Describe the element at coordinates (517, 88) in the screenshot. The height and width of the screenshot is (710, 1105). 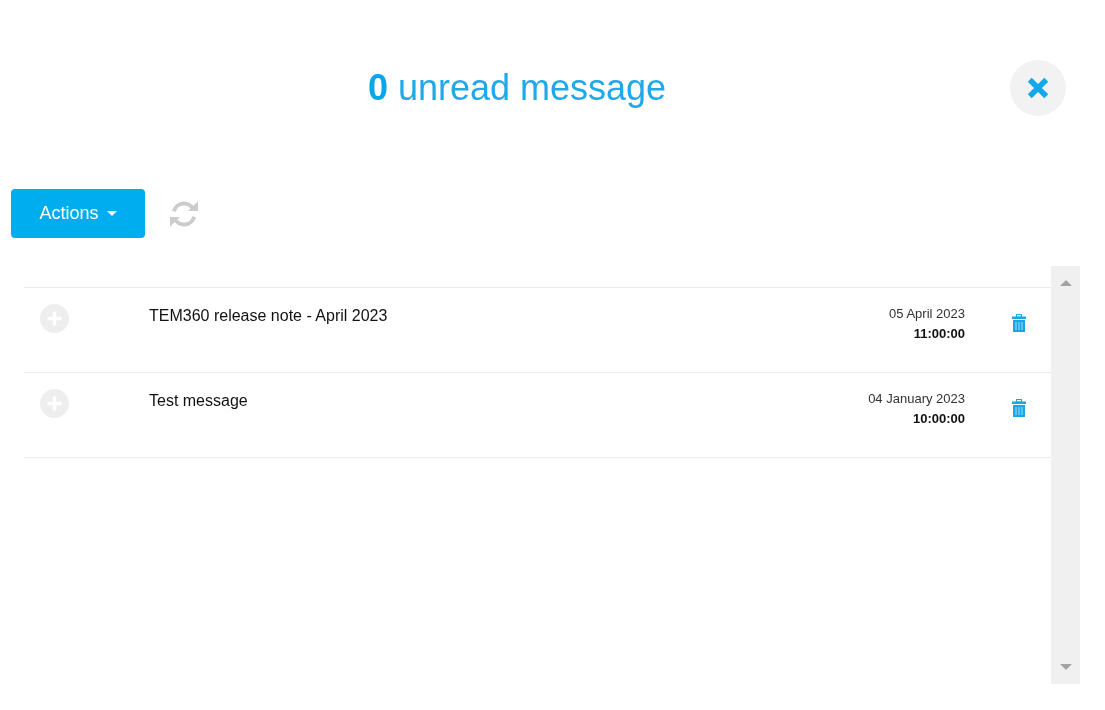
I see `unread-count-heading: 0 unread message` at that location.